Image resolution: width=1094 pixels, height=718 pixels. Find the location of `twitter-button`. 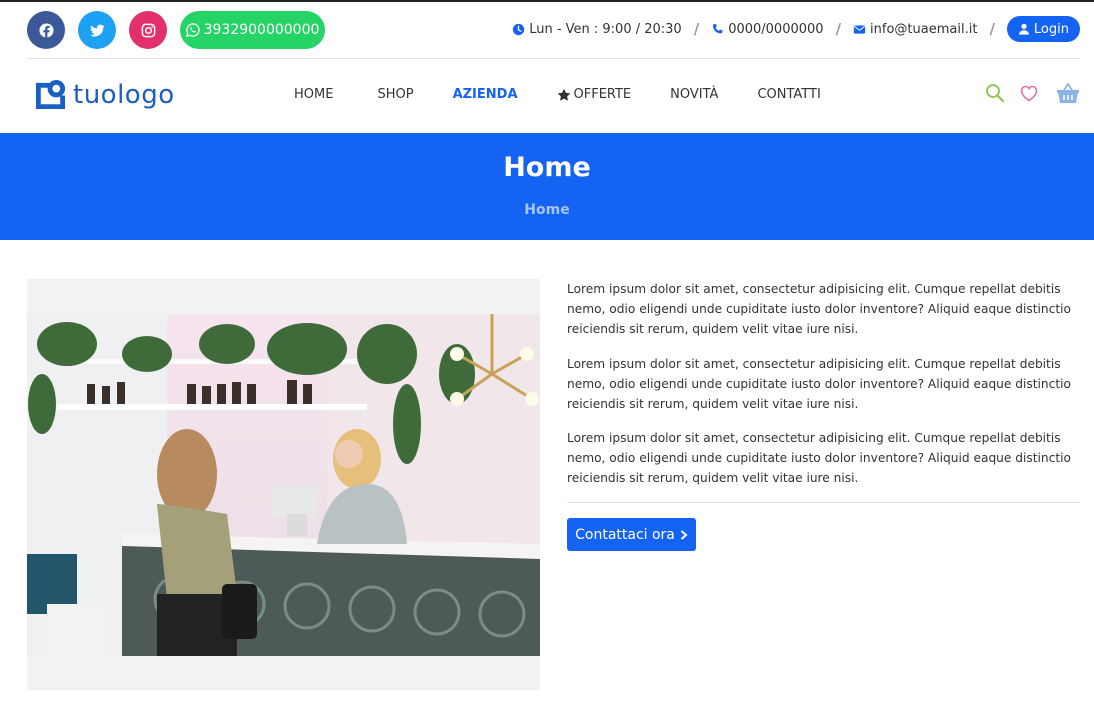

twitter-button is located at coordinates (97, 30).